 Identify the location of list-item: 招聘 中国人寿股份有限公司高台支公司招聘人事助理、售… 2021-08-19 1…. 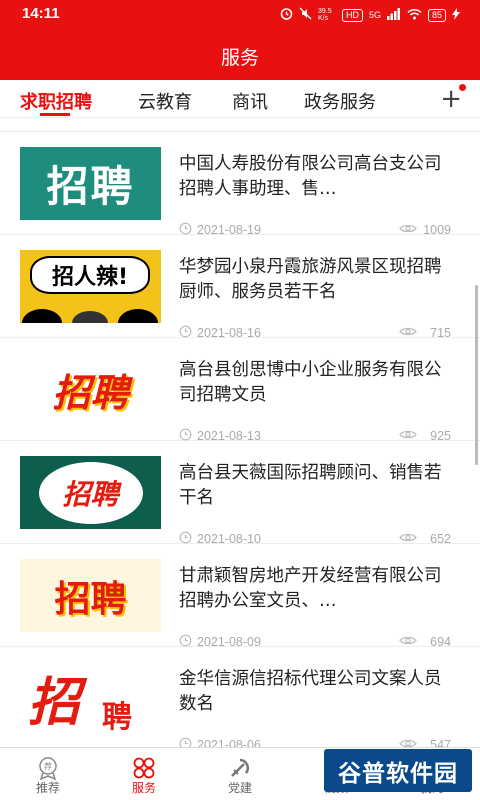
(240, 184).